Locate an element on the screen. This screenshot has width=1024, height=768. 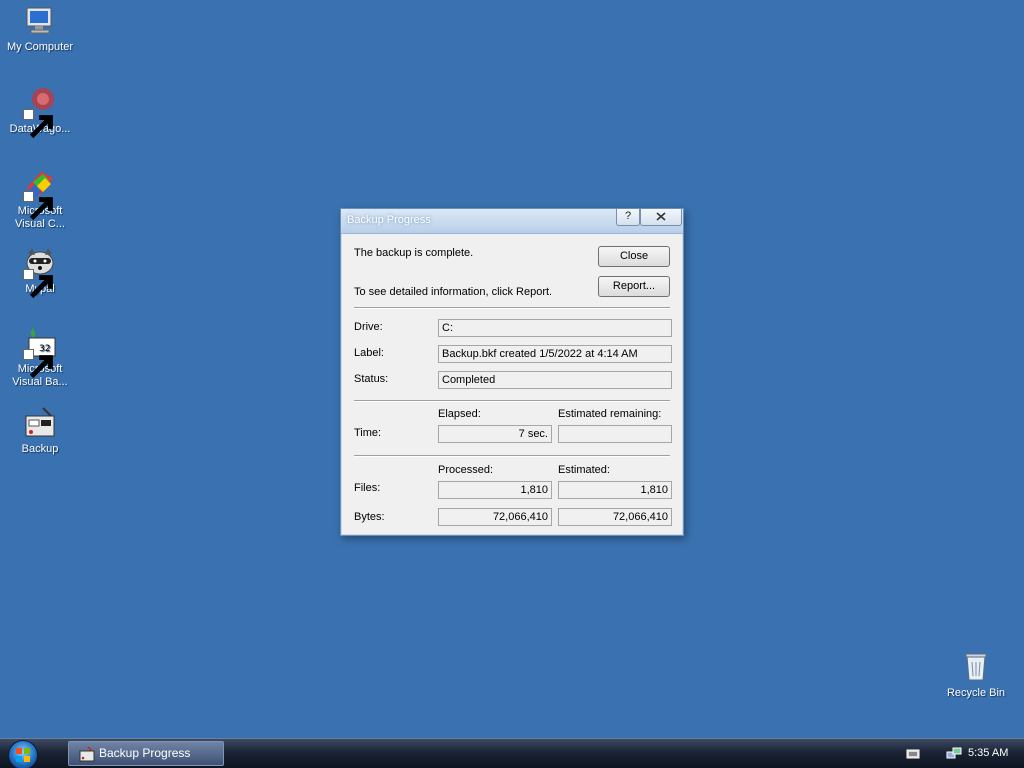
taskbar: Backup Progress 5:35 AM is located at coordinates (512, 753).